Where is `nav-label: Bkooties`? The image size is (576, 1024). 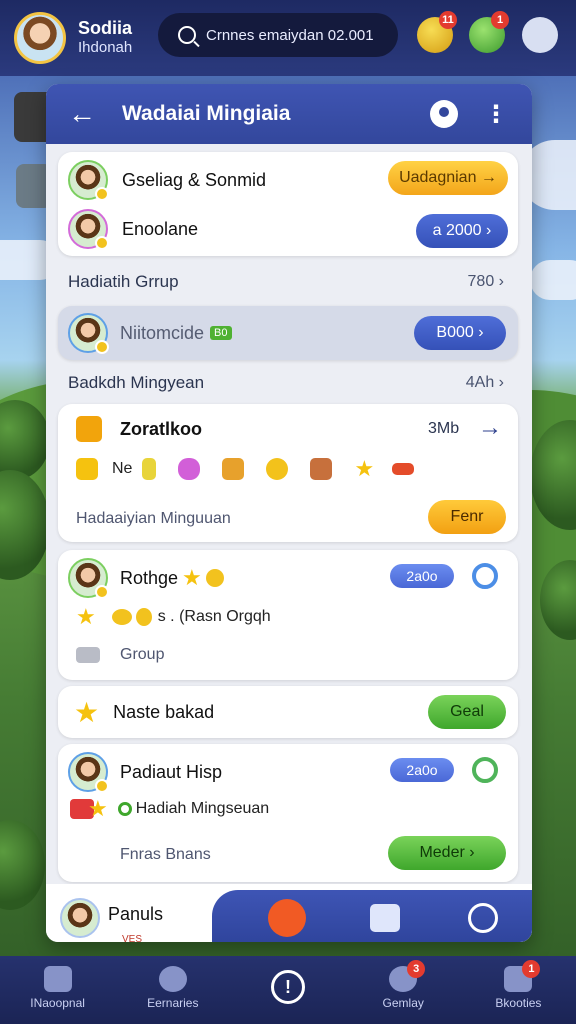 nav-label: Bkooties is located at coordinates (518, 1003).